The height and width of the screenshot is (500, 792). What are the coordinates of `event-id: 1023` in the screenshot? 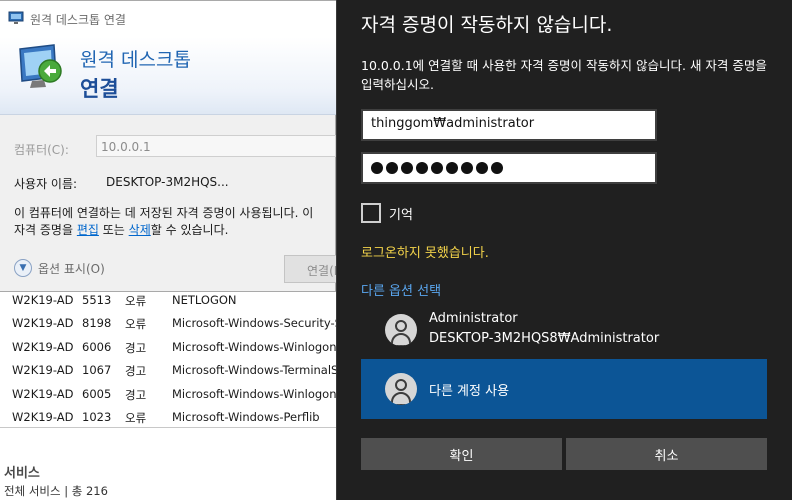 It's located at (97, 417).